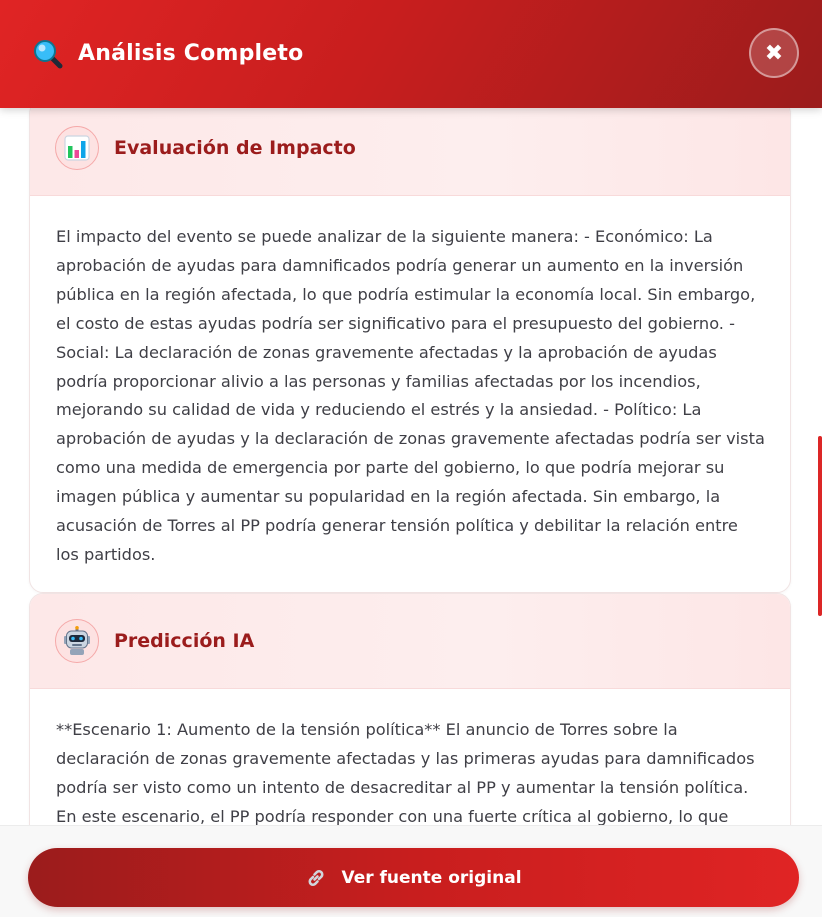 The height and width of the screenshot is (917, 822). I want to click on close-icon: ✖, so click(774, 53).